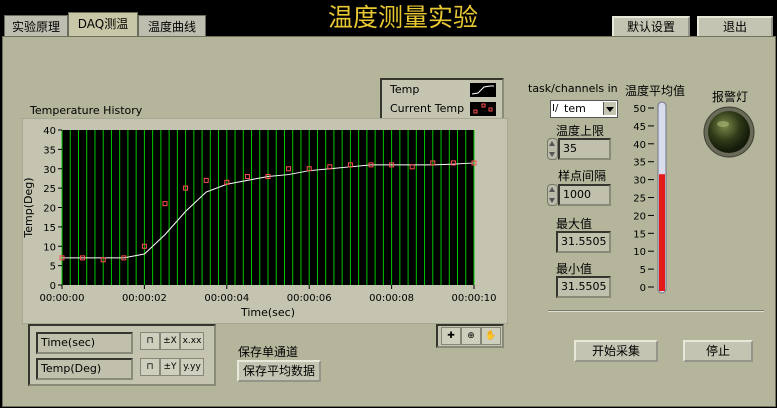 This screenshot has height=408, width=777. Describe the element at coordinates (49, 209) in the screenshot. I see `y-tick-label: 20` at that location.